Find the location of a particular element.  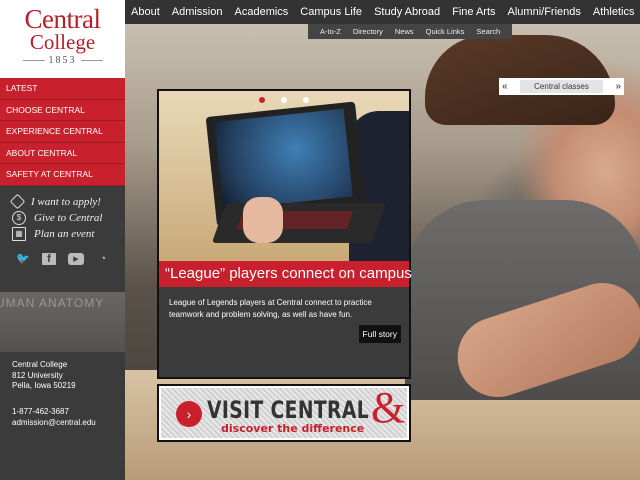

subnav-a-to-z: A-to-Z is located at coordinates (330, 31).